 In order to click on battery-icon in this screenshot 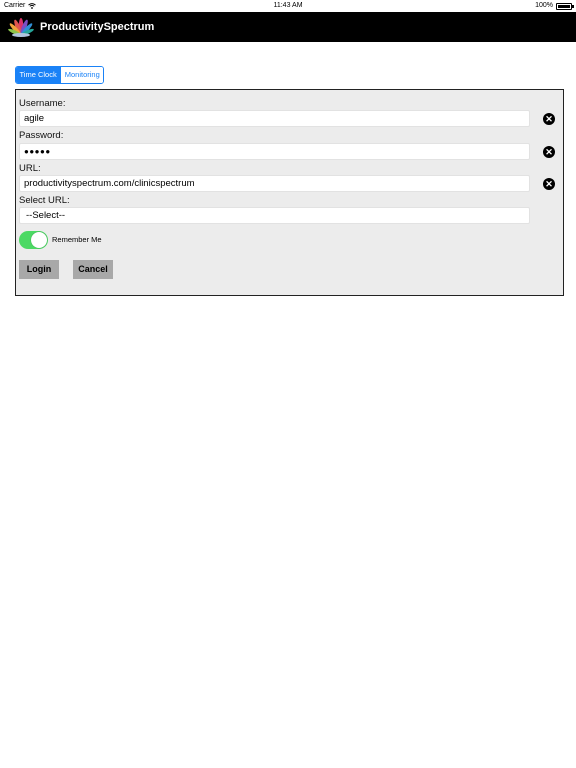, I will do `click(565, 6)`.